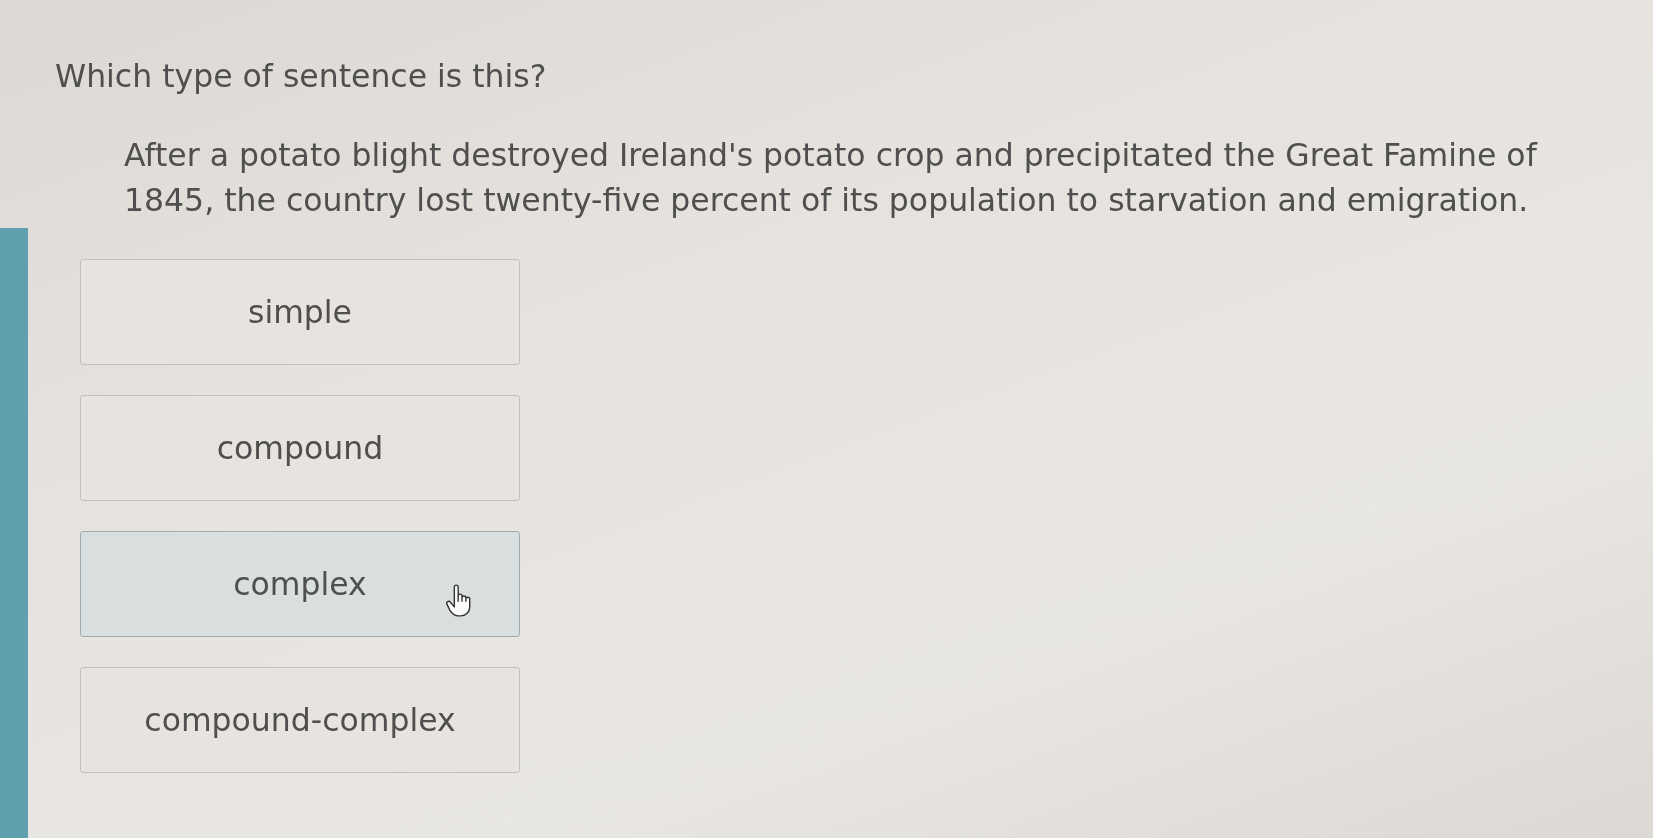 This screenshot has height=838, width=1653. Describe the element at coordinates (300, 448) in the screenshot. I see `answer-option: compound` at that location.